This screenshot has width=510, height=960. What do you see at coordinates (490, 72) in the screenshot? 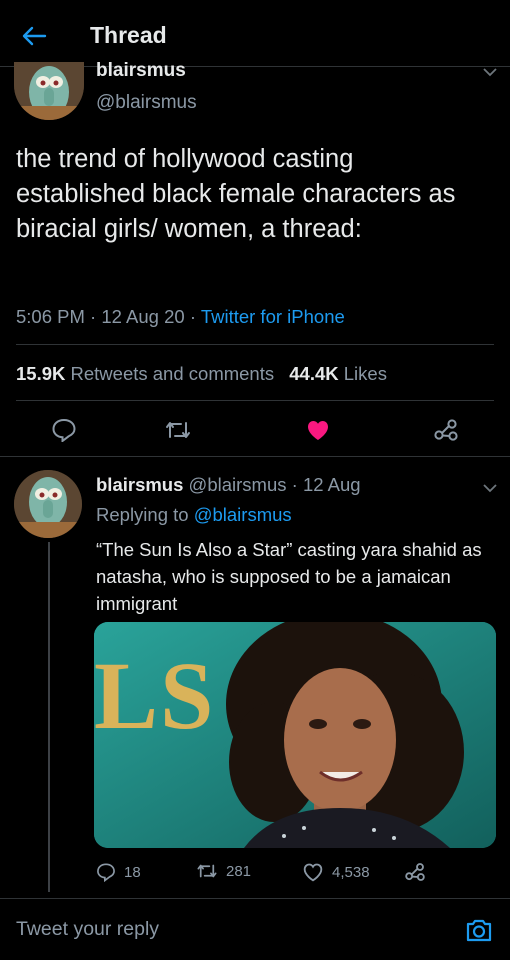
I see `chevron-down-icon` at bounding box center [490, 72].